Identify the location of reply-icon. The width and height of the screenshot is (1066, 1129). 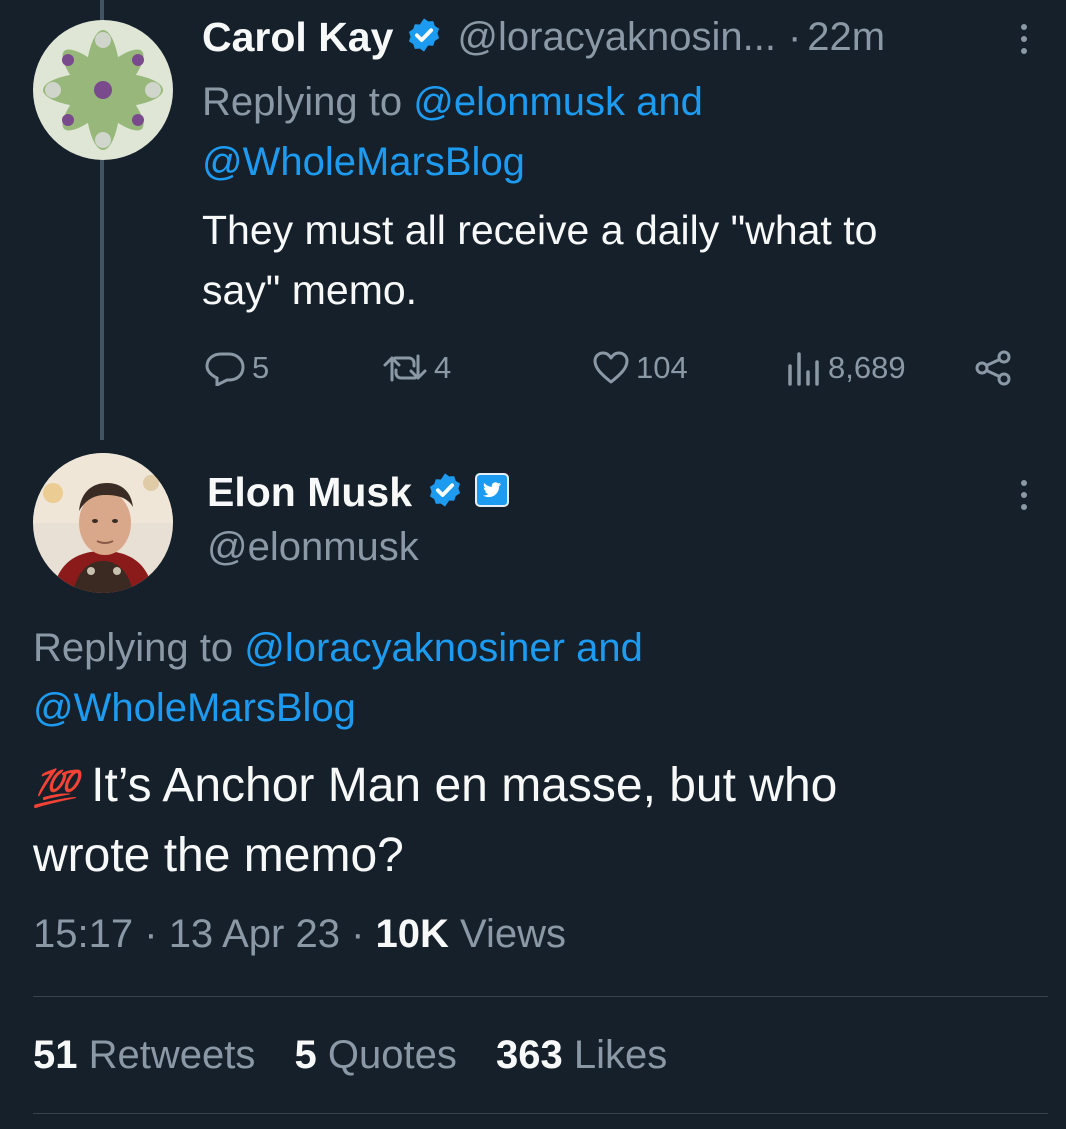
(225, 368).